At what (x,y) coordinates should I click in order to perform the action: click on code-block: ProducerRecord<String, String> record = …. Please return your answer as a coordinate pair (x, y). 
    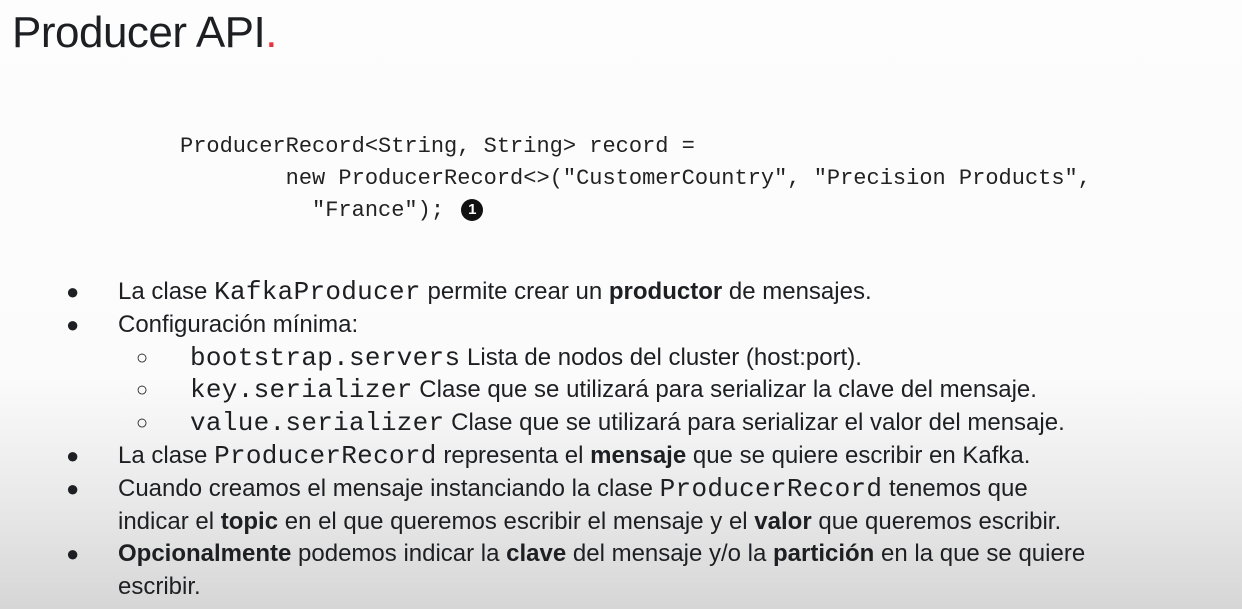
    Looking at the image, I should click on (635, 179).